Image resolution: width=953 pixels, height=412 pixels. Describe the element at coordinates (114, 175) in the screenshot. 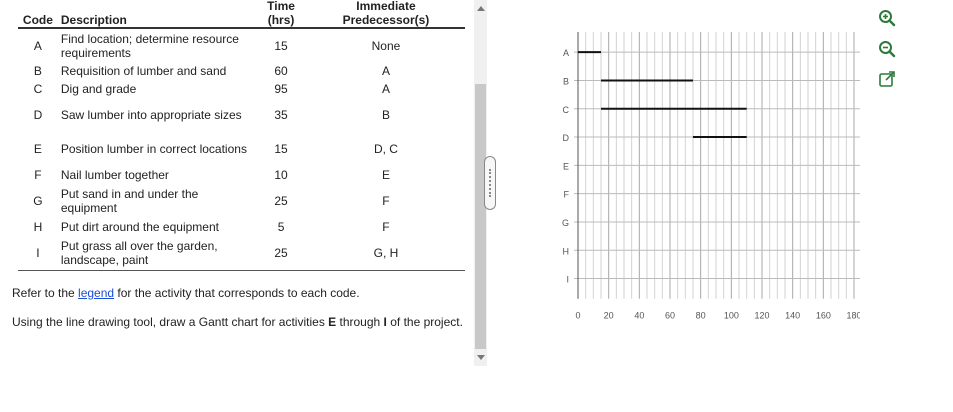

I see `row-description: Nail lumber together` at that location.